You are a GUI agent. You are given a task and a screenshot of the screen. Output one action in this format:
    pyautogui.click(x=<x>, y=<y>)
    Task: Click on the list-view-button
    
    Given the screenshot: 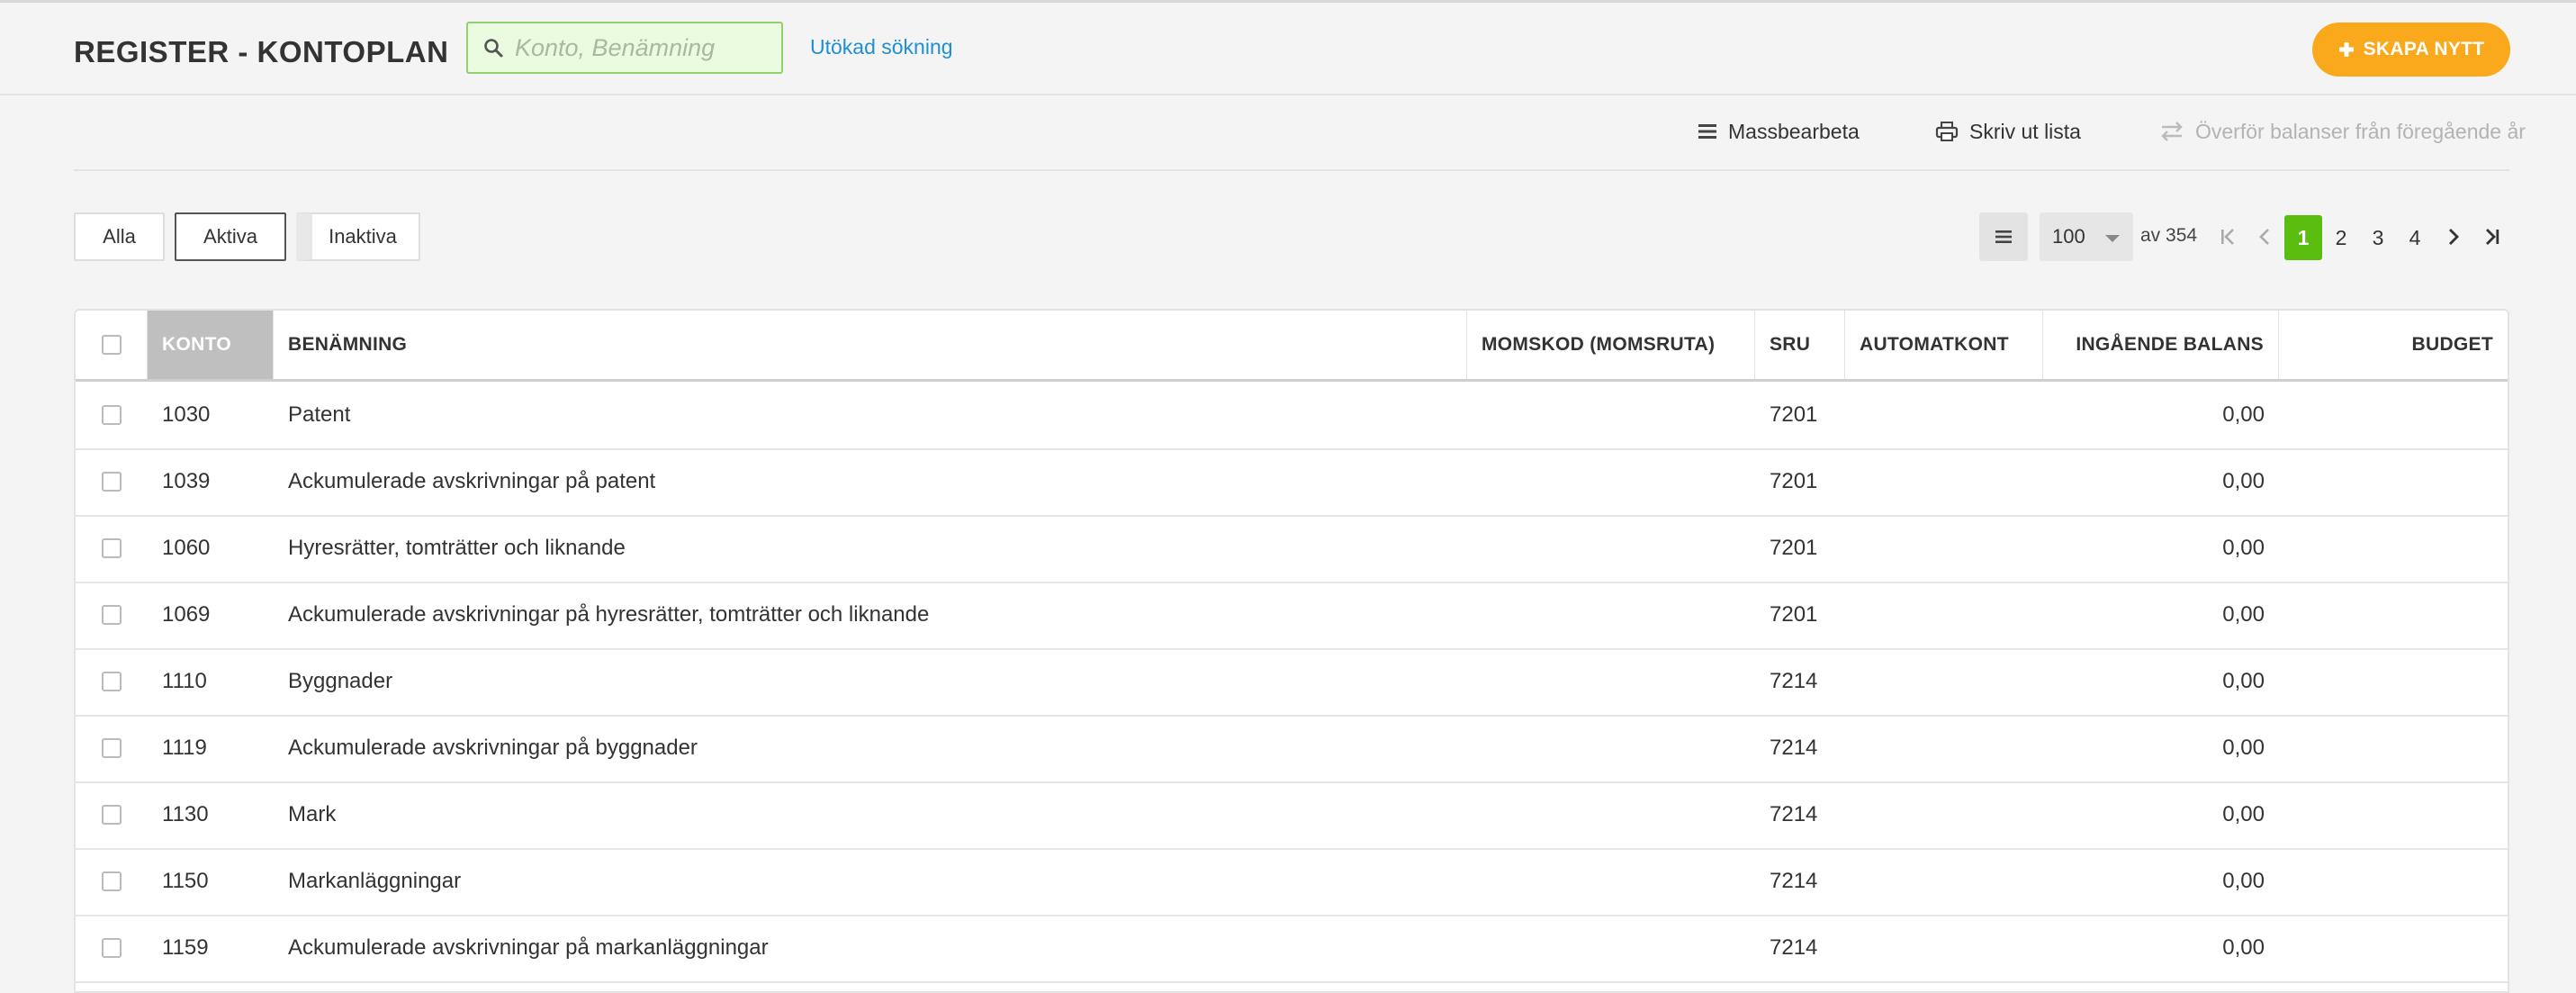 What is the action you would take?
    pyautogui.click(x=2003, y=237)
    